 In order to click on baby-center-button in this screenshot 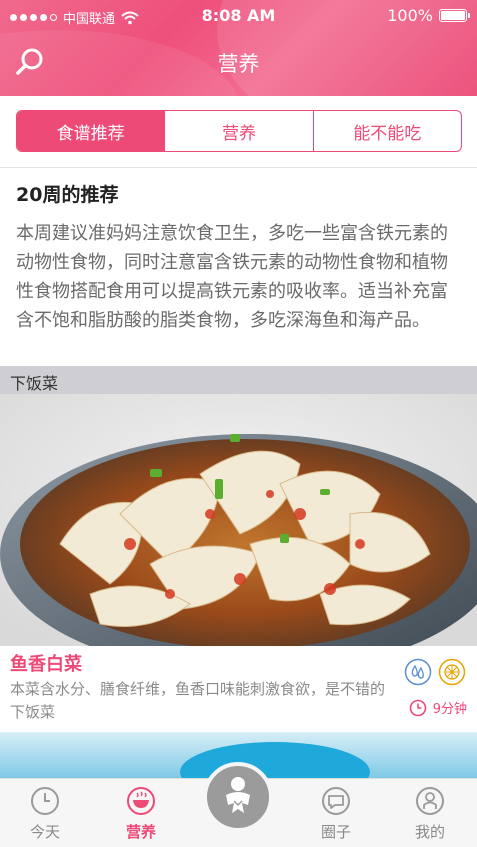, I will do `click(238, 797)`.